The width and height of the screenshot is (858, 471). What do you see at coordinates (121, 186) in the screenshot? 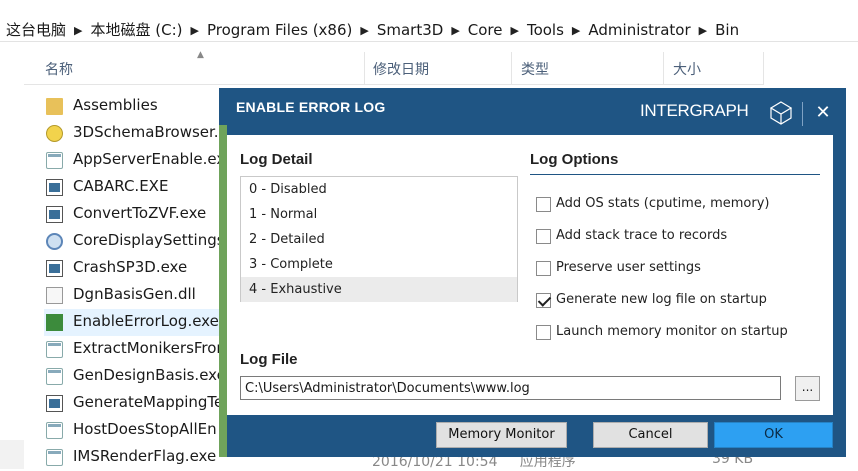
I see `file-name: CABARC.EXE` at bounding box center [121, 186].